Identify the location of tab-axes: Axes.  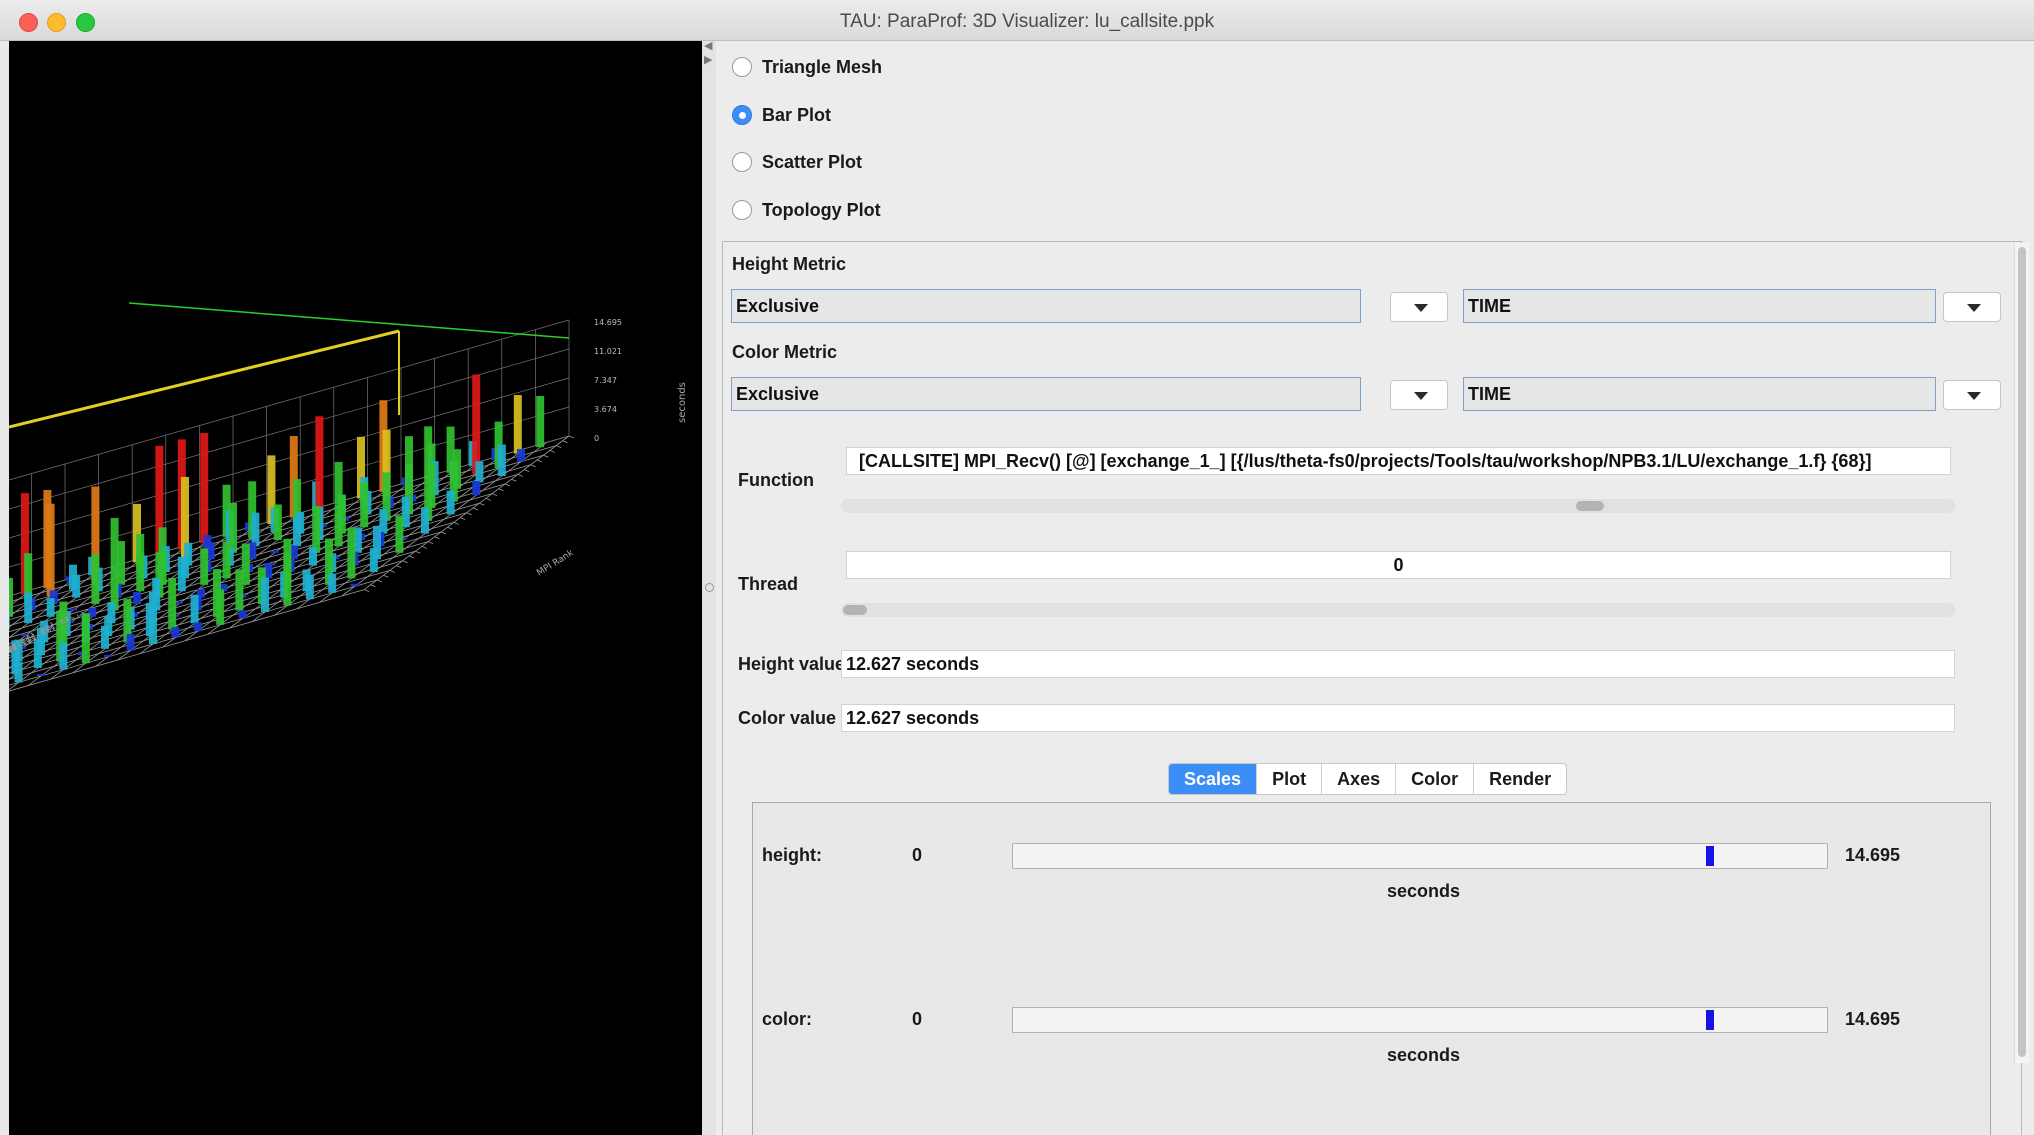
(1359, 779).